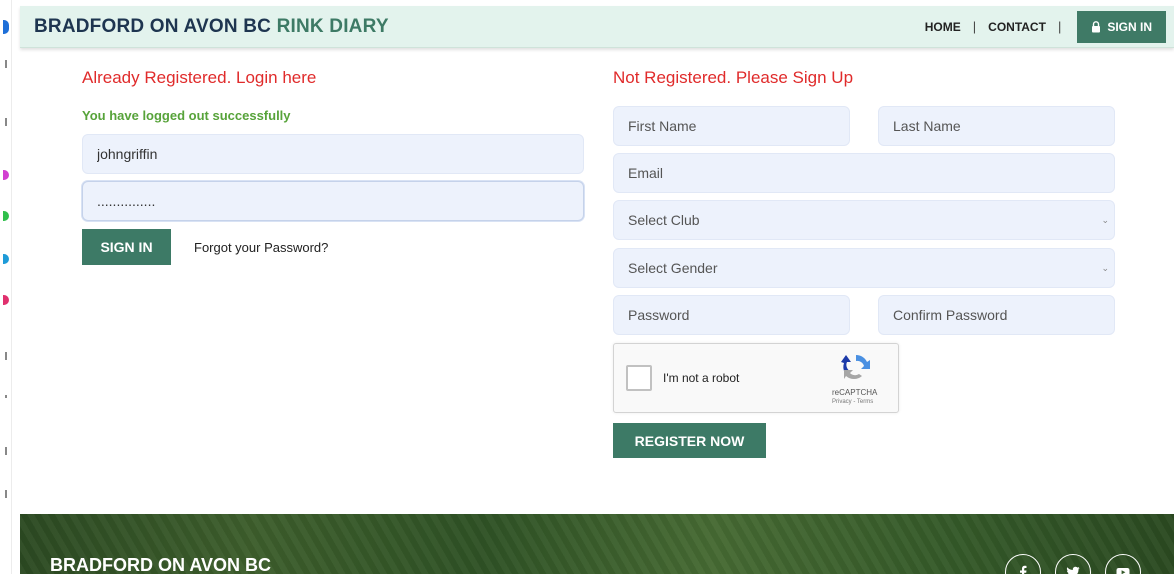 This screenshot has width=1174, height=574. What do you see at coordinates (701, 378) in the screenshot?
I see `recaptcha-label: I'm not a robot` at bounding box center [701, 378].